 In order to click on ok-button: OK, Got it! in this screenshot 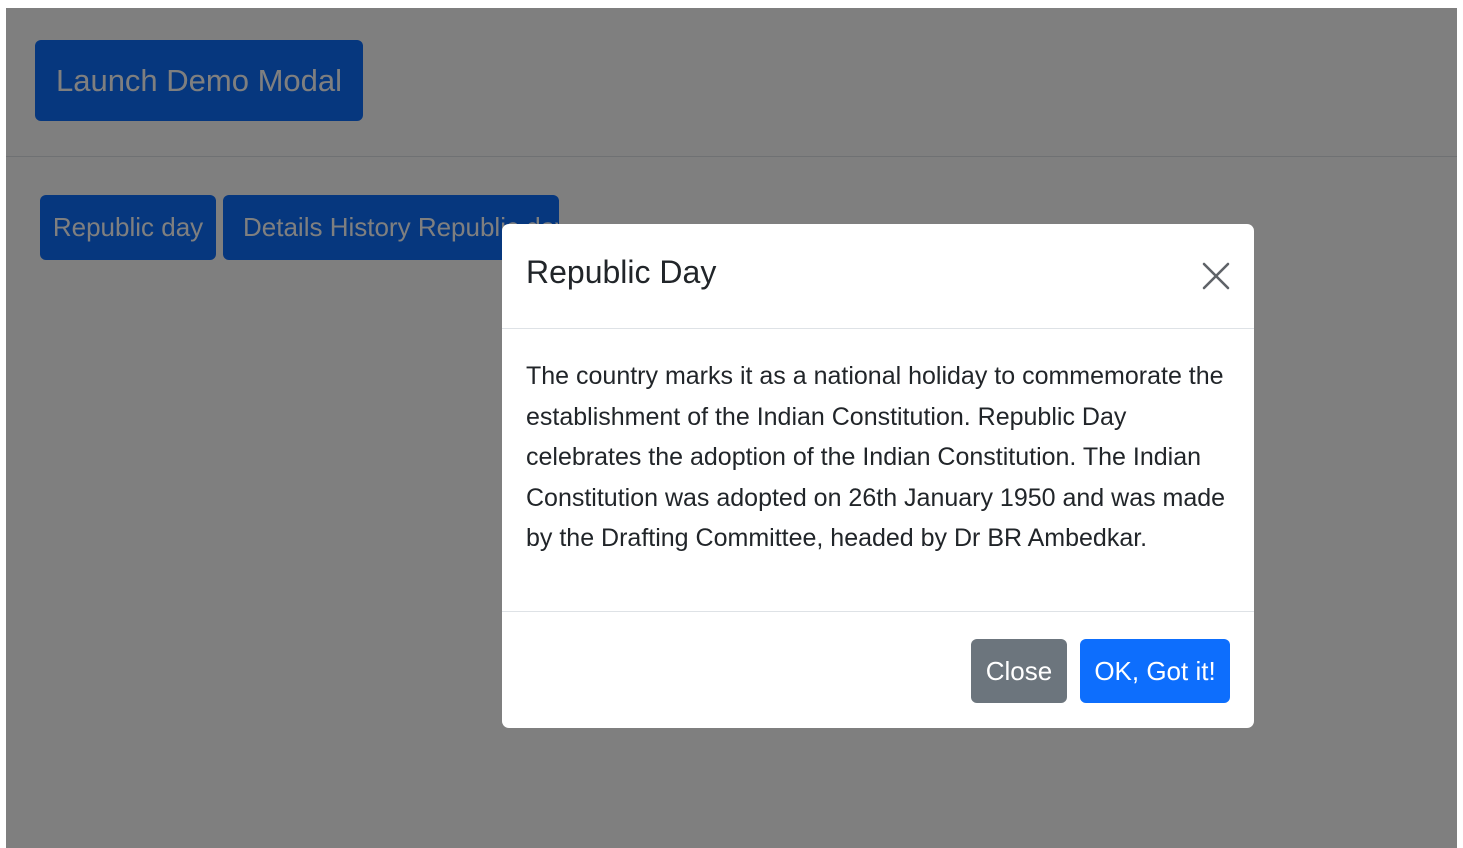, I will do `click(1155, 671)`.